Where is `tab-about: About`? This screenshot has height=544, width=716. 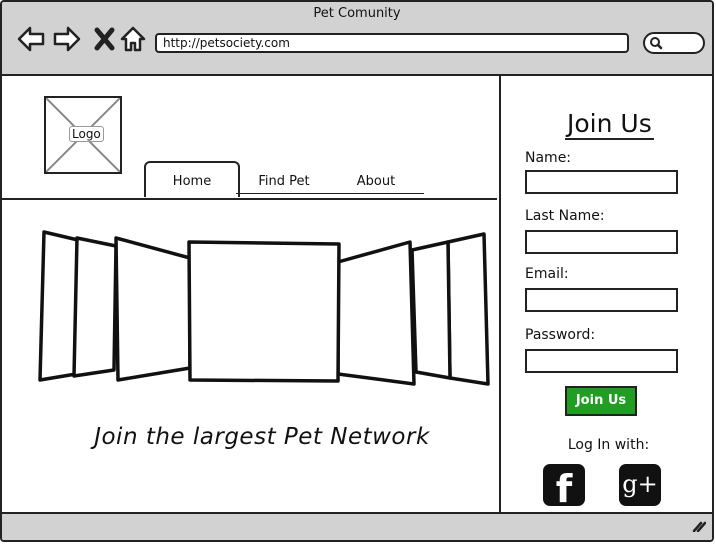
tab-about: About is located at coordinates (376, 179).